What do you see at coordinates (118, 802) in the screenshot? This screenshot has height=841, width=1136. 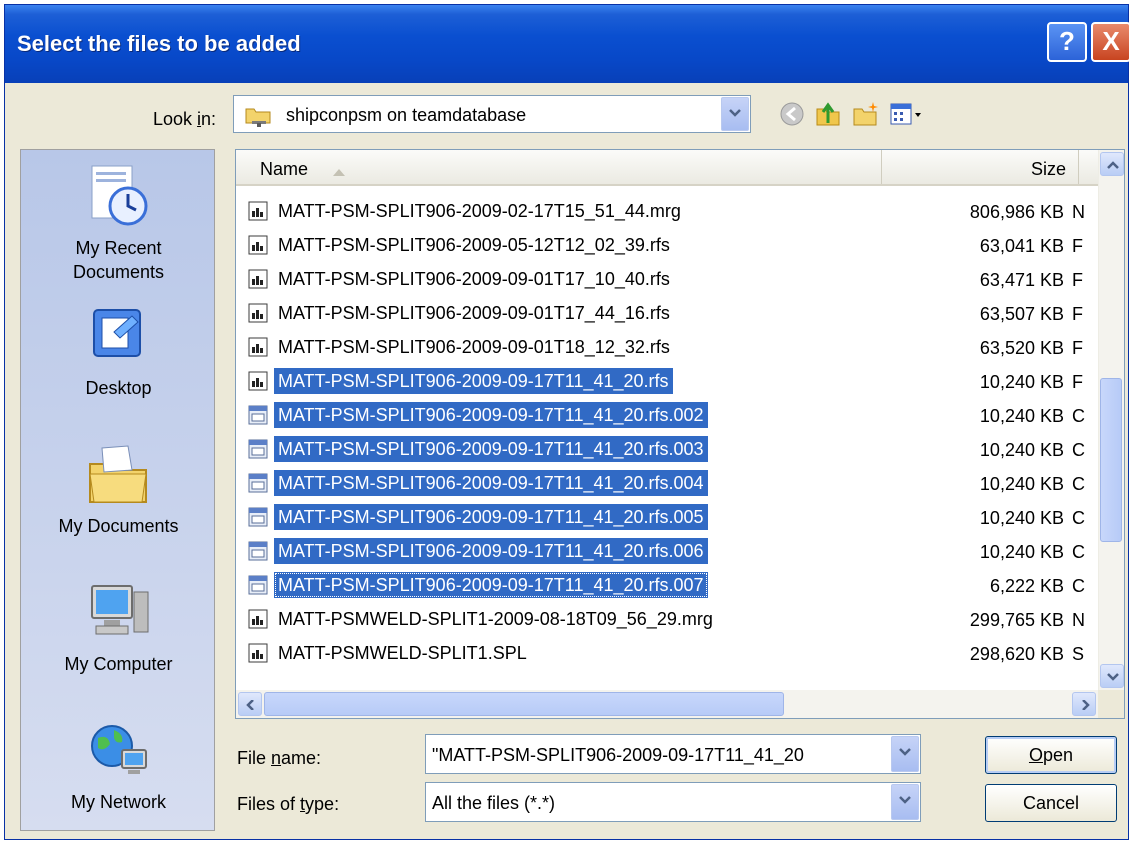 I see `place-label: My Network` at bounding box center [118, 802].